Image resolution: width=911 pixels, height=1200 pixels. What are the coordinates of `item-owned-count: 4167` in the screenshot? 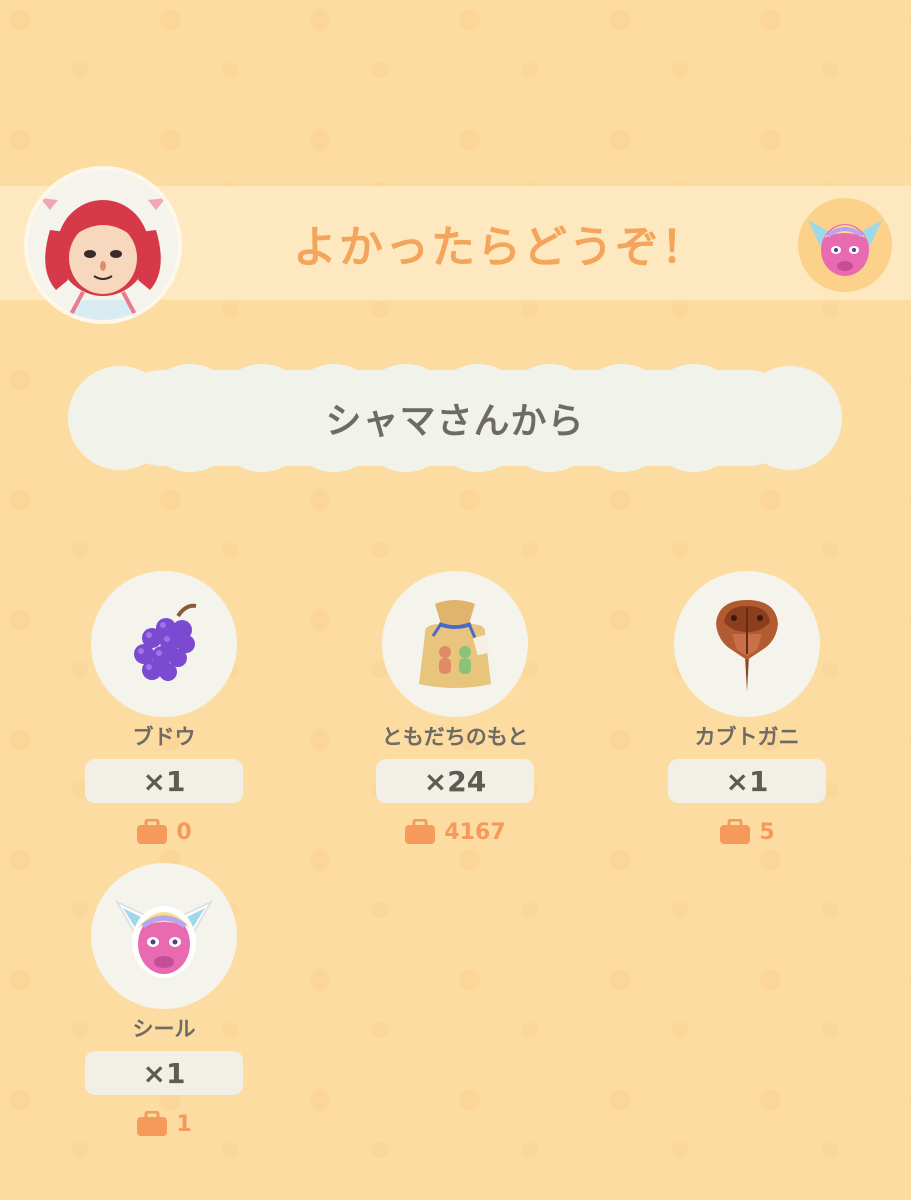 It's located at (455, 832).